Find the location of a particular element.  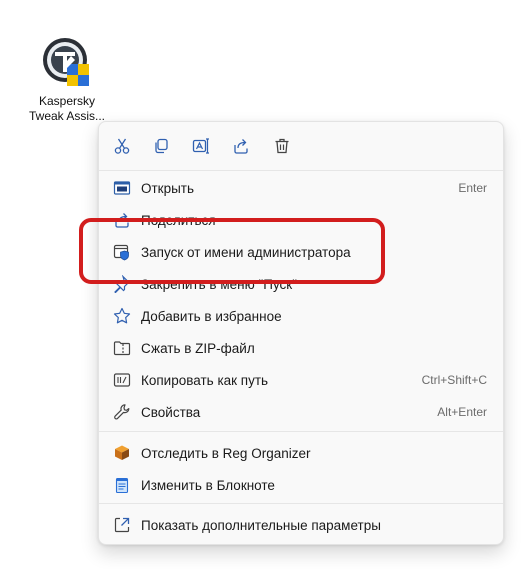

menu-item-label: Изменить в Блокноте is located at coordinates (208, 485).